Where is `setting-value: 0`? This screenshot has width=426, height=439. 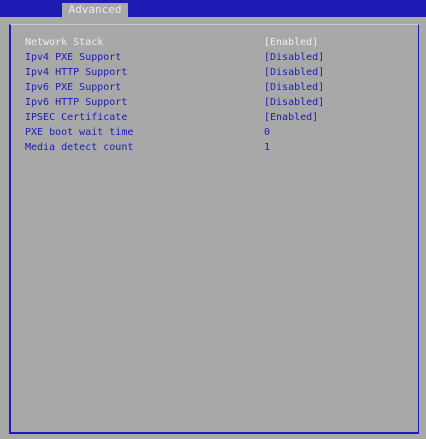 setting-value: 0 is located at coordinates (267, 132).